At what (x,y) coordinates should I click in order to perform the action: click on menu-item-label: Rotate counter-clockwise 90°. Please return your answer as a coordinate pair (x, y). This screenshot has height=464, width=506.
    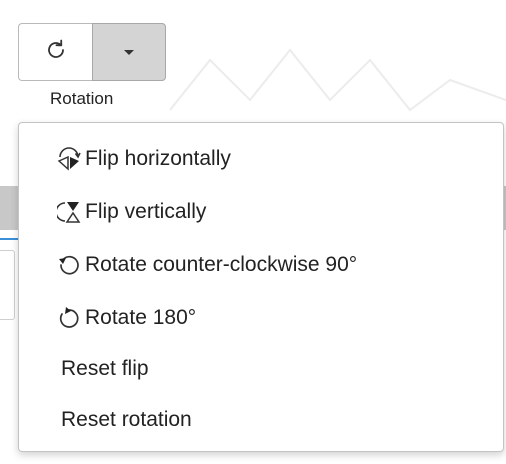
    Looking at the image, I should click on (221, 264).